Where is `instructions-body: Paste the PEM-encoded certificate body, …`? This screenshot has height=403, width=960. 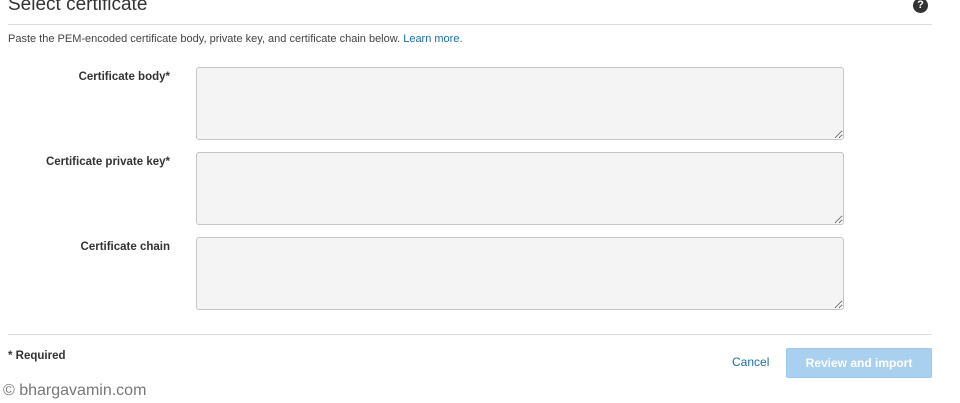
instructions-body: Paste the PEM-encoded certificate body, … is located at coordinates (204, 39).